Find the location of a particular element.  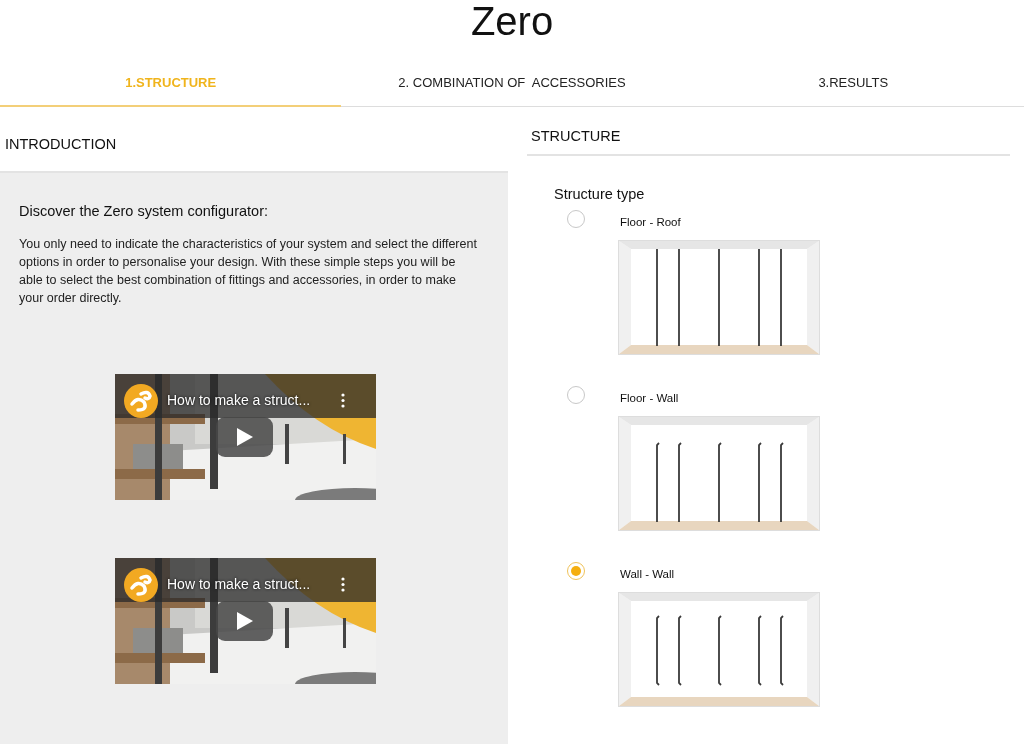

field-label: Structure type is located at coordinates (600, 194).